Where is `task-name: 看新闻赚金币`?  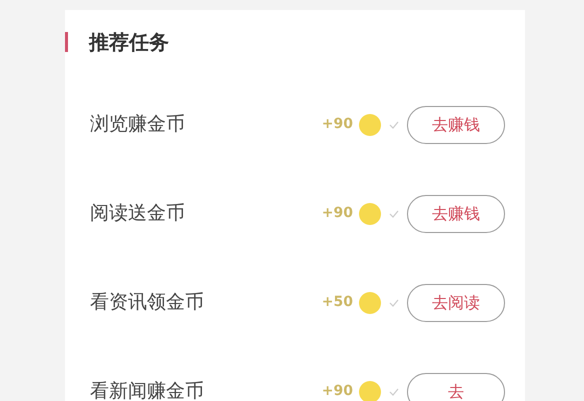 task-name: 看新闻赚金币 is located at coordinates (147, 390).